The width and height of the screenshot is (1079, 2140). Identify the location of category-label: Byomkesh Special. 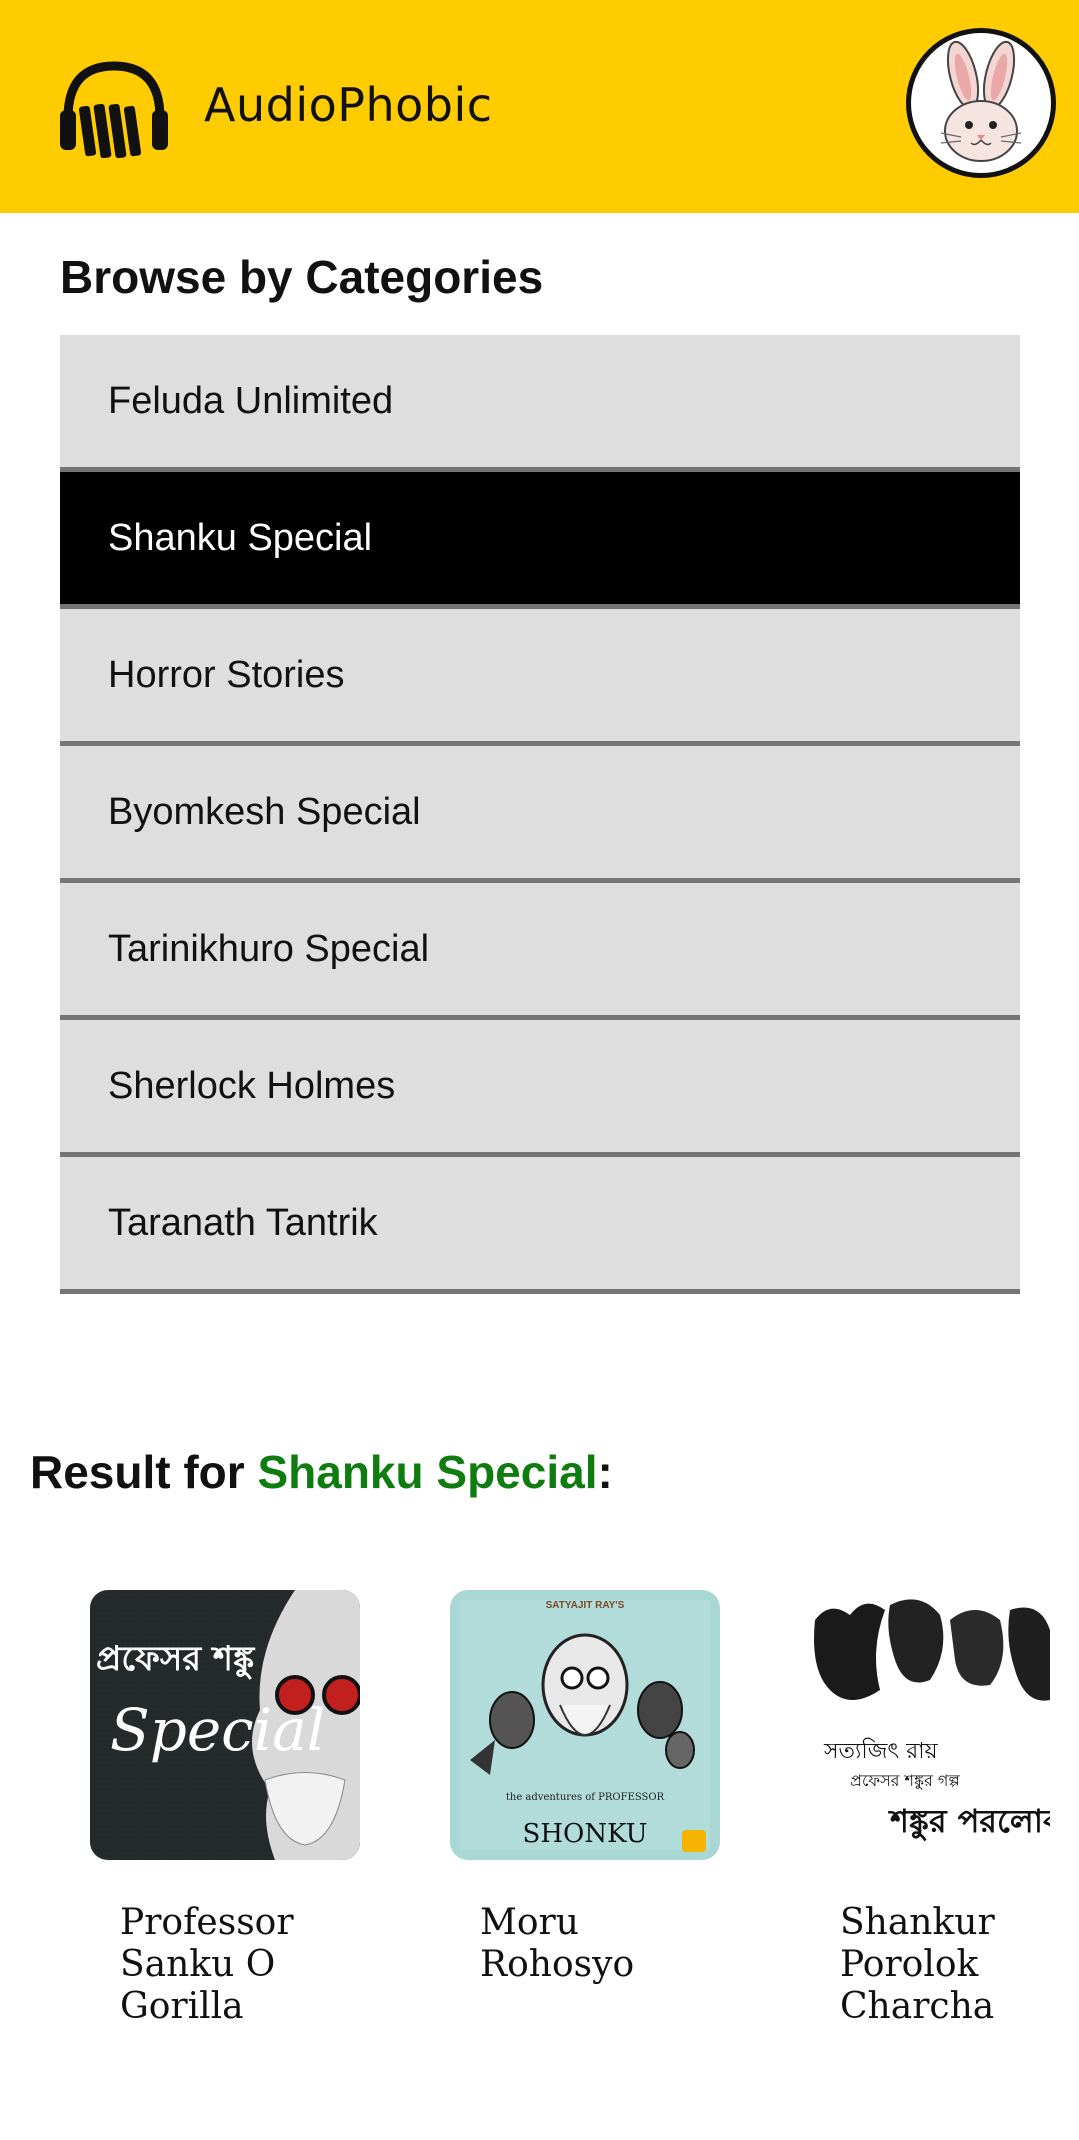
(264, 811).